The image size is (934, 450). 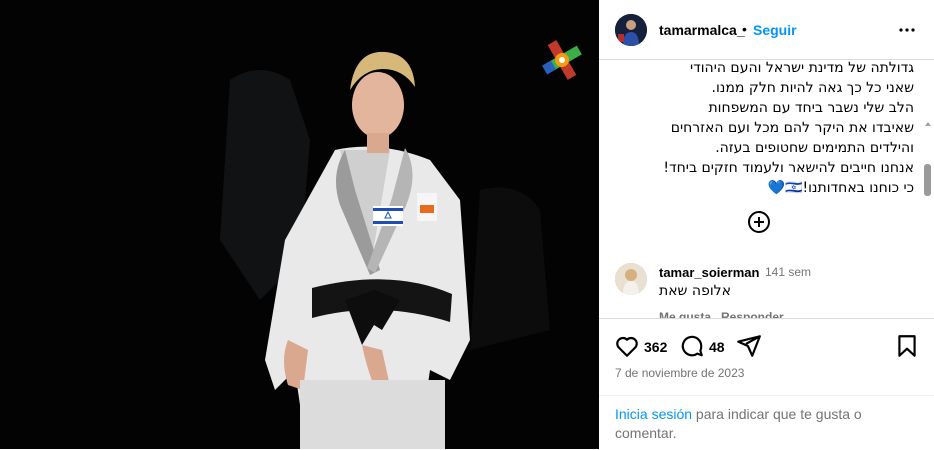 I want to click on comments-count: 48, so click(x=717, y=347).